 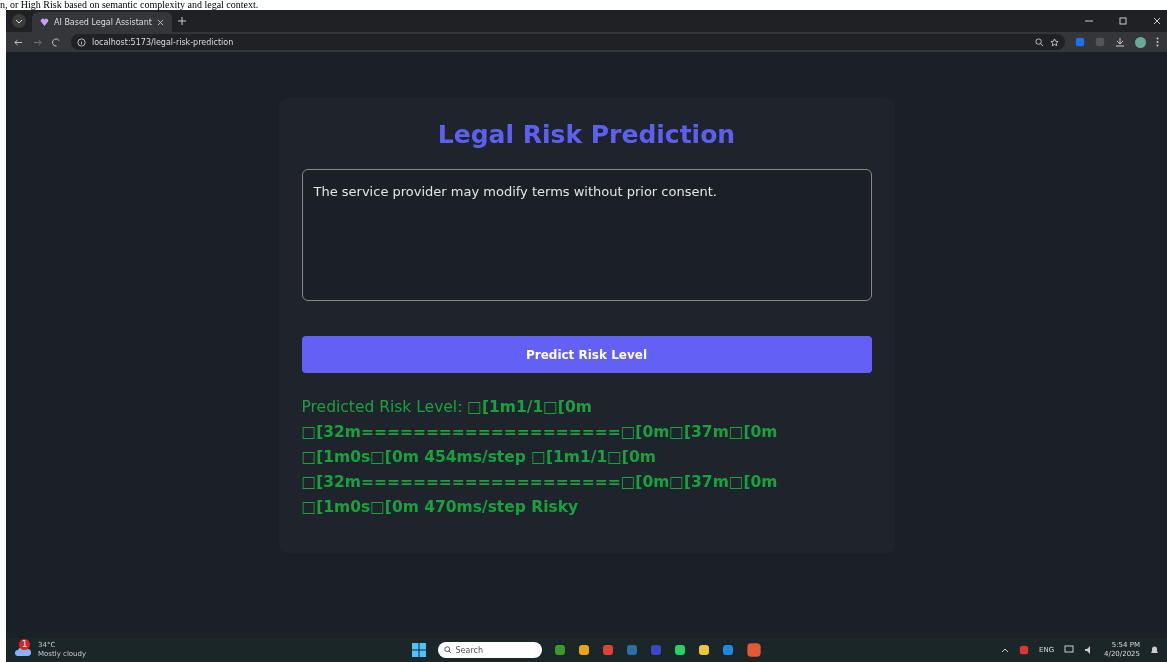 I want to click on url-text: localhost:5173/legal-risk-prediction, so click(x=163, y=42).